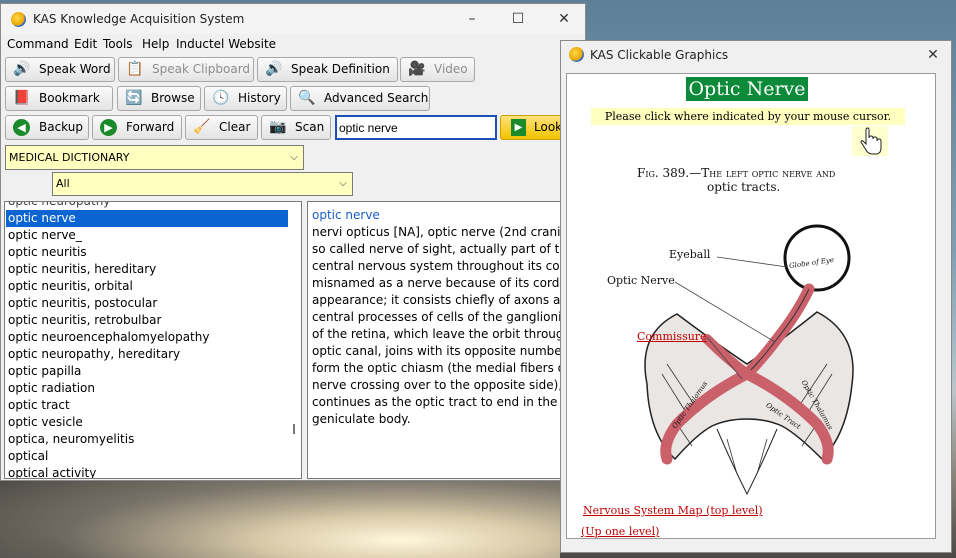  I want to click on speaker-book-icon: 🔊, so click(274, 69).